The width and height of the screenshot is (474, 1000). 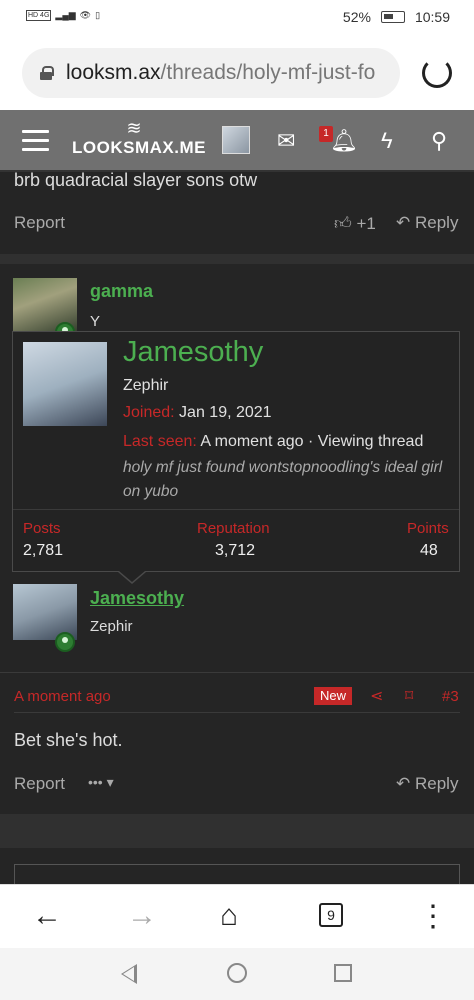 What do you see at coordinates (233, 528) in the screenshot?
I see `reputation-label: Reputation` at bounding box center [233, 528].